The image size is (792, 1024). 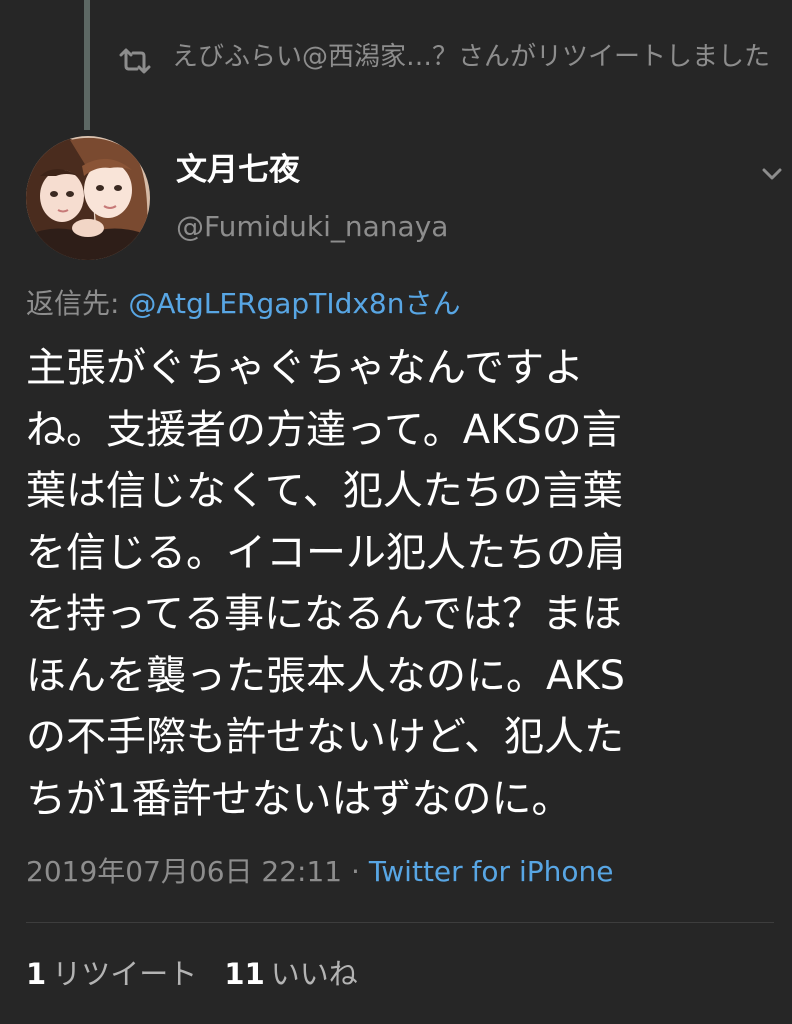 I want to click on retweet-count: 1, so click(x=36, y=974).